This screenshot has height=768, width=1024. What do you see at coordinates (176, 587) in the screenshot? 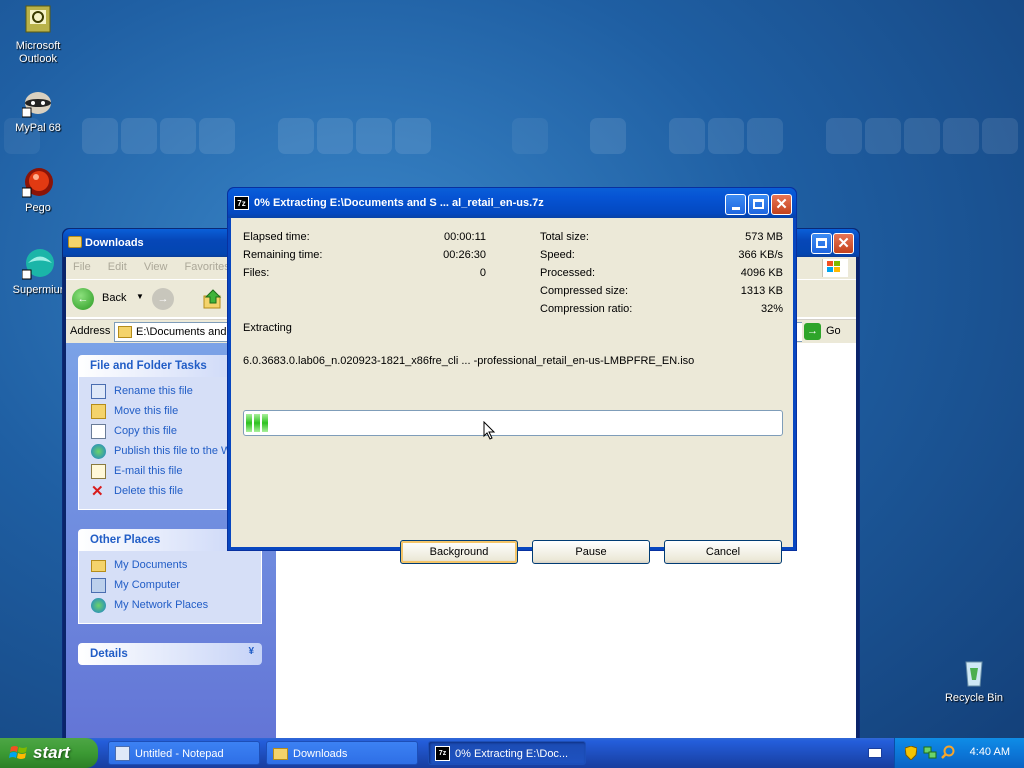
I see `place-my-computer: My Computer` at bounding box center [176, 587].